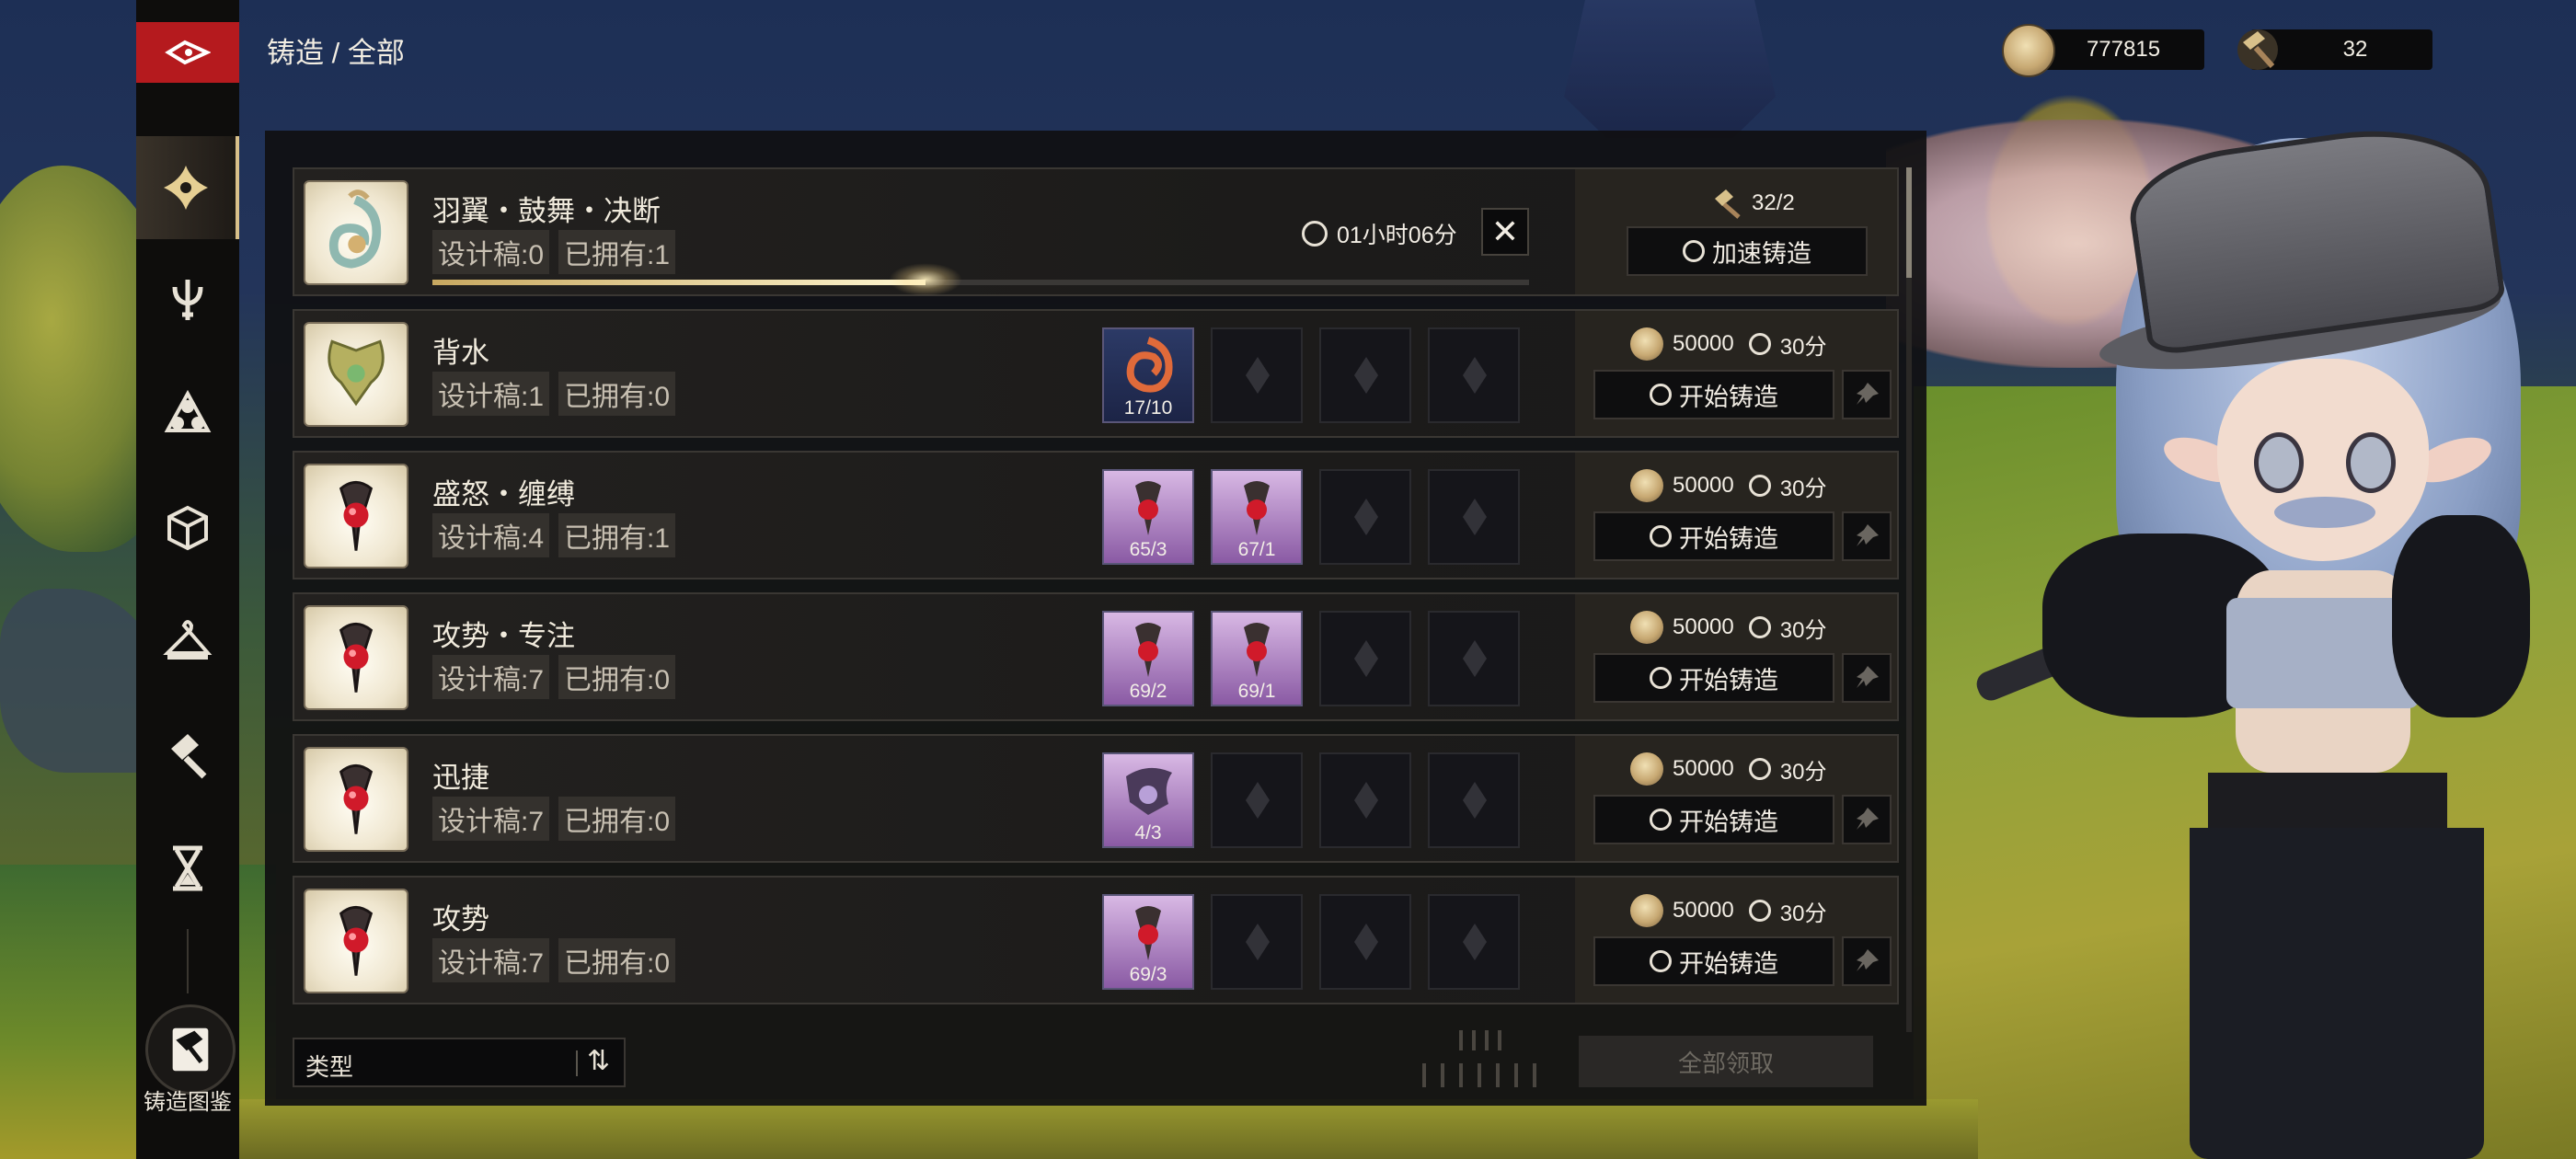 This screenshot has width=2576, height=1159. I want to click on forge-codex-button: 铸造图鉴, so click(187, 1062).